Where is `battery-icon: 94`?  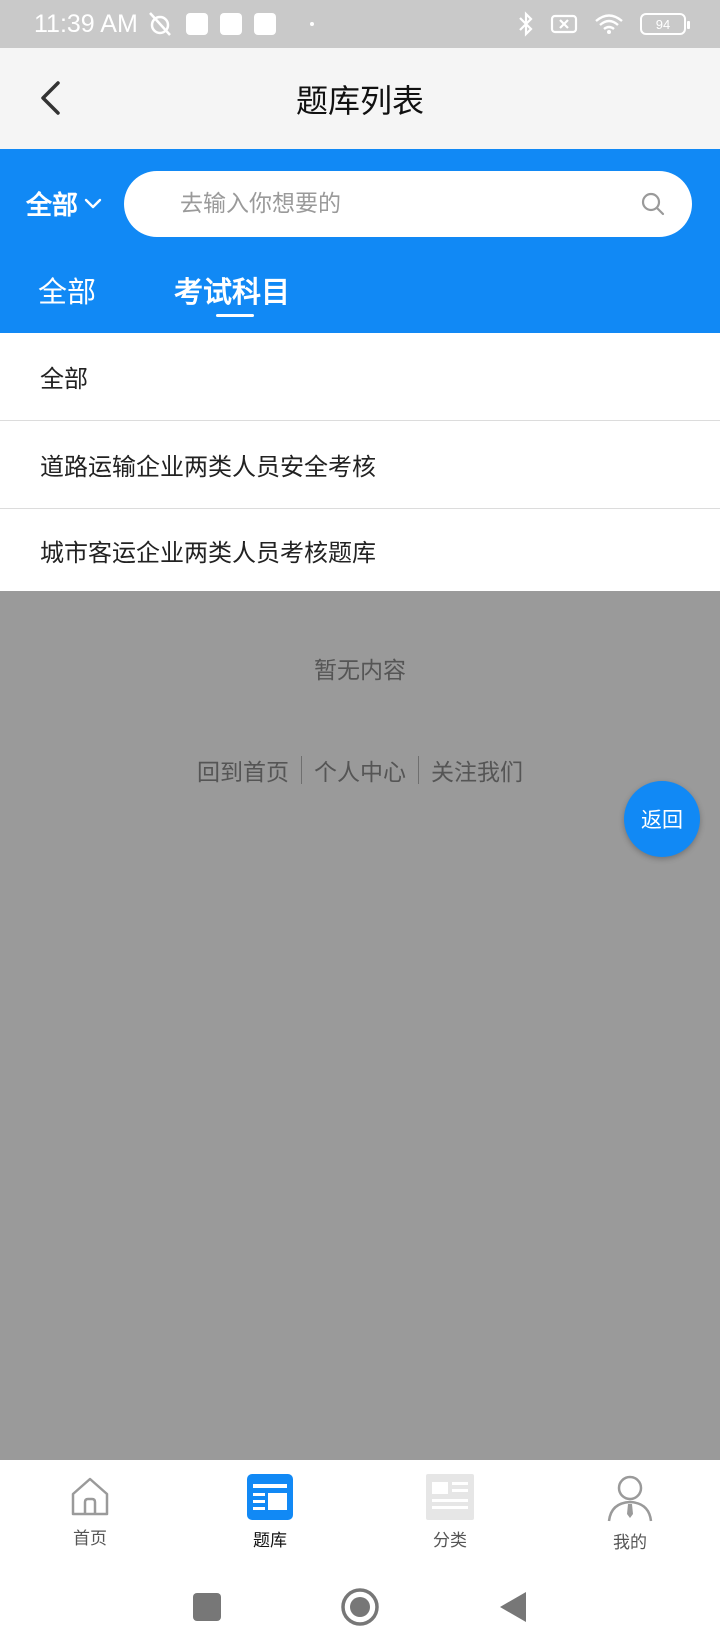
battery-icon: 94 is located at coordinates (665, 24).